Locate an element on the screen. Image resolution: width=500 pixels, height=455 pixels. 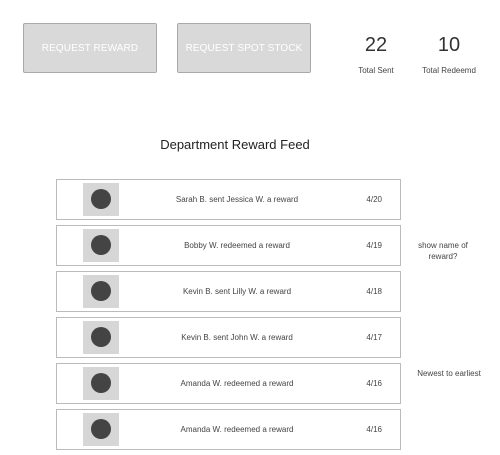
total-redeemed-stat: 10 Total Redeemd is located at coordinates (449, 53).